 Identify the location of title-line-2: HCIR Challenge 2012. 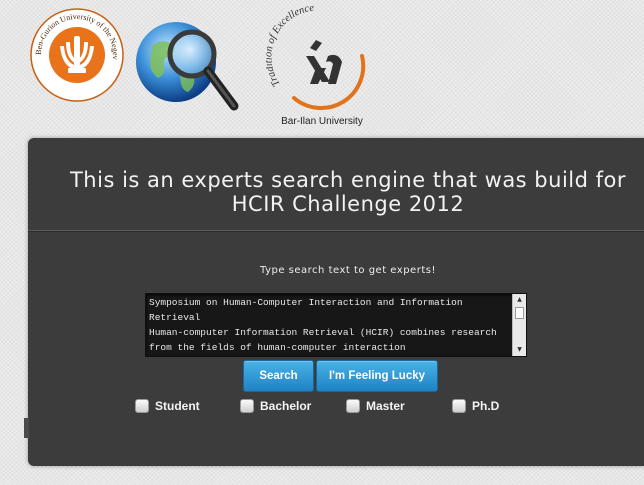
(348, 204).